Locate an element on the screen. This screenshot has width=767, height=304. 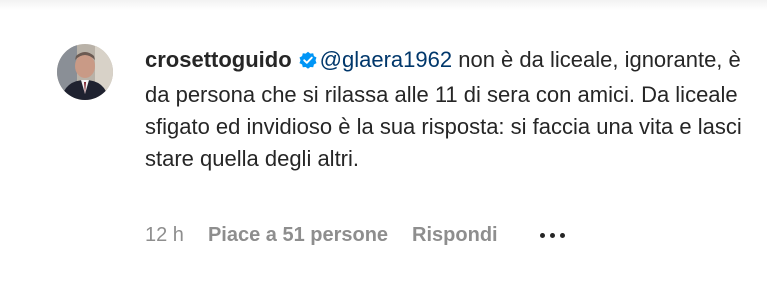
avatar is located at coordinates (85, 72).